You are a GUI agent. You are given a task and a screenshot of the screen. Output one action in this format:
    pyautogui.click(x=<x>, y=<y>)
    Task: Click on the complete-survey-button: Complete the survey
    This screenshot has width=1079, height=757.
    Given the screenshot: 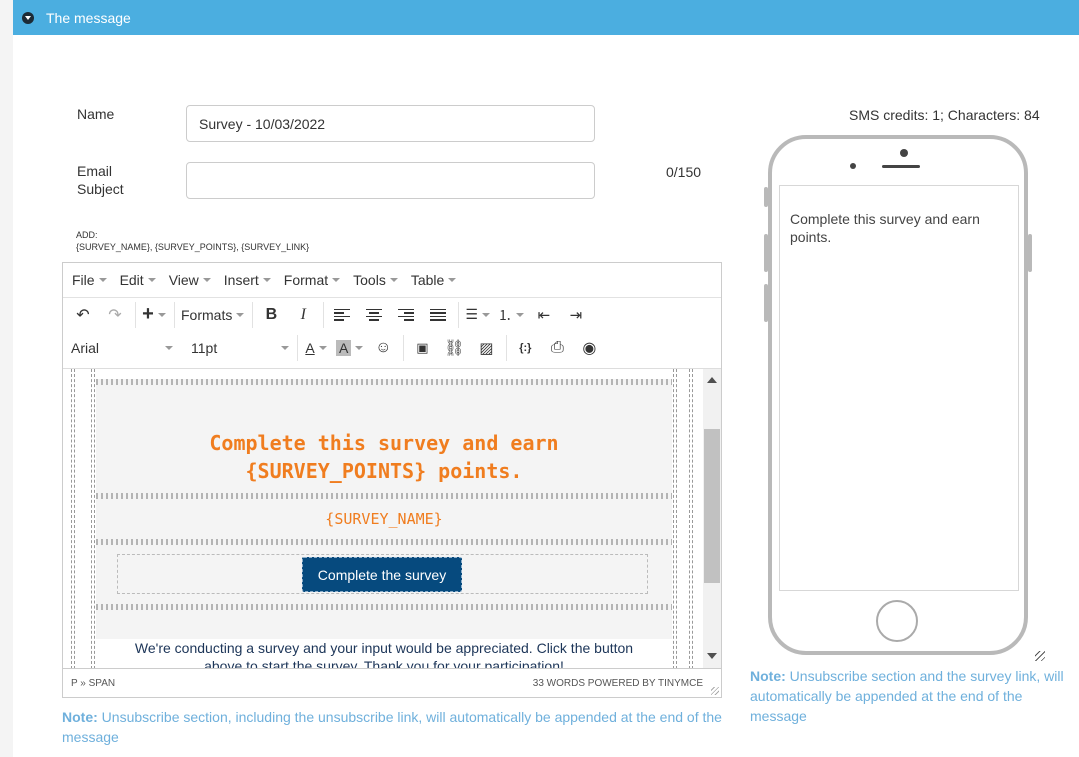 What is the action you would take?
    pyautogui.click(x=382, y=574)
    